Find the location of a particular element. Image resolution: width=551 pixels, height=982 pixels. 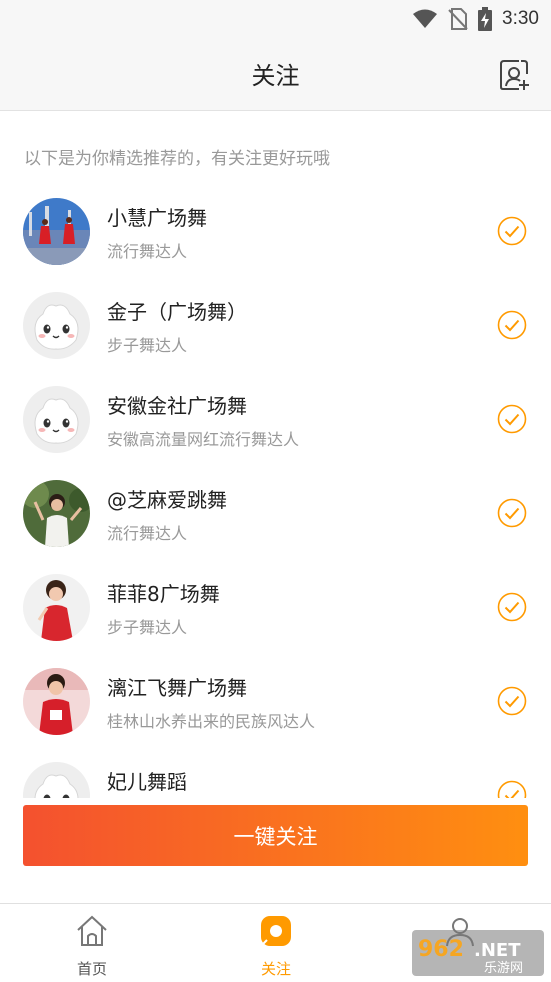

watermark-logo: 962 .NET 乐游网 is located at coordinates (478, 953).